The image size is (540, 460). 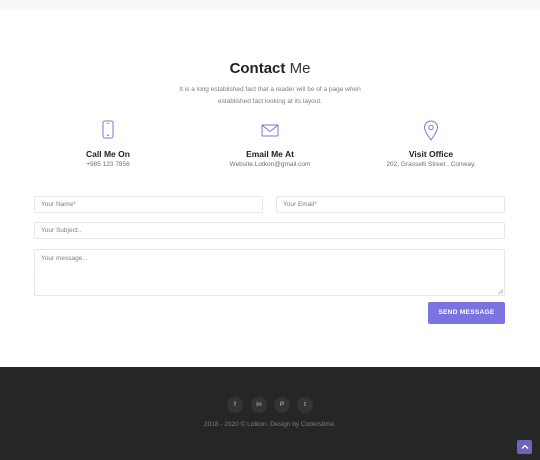 I want to click on chevron-up-icon, so click(x=524, y=446).